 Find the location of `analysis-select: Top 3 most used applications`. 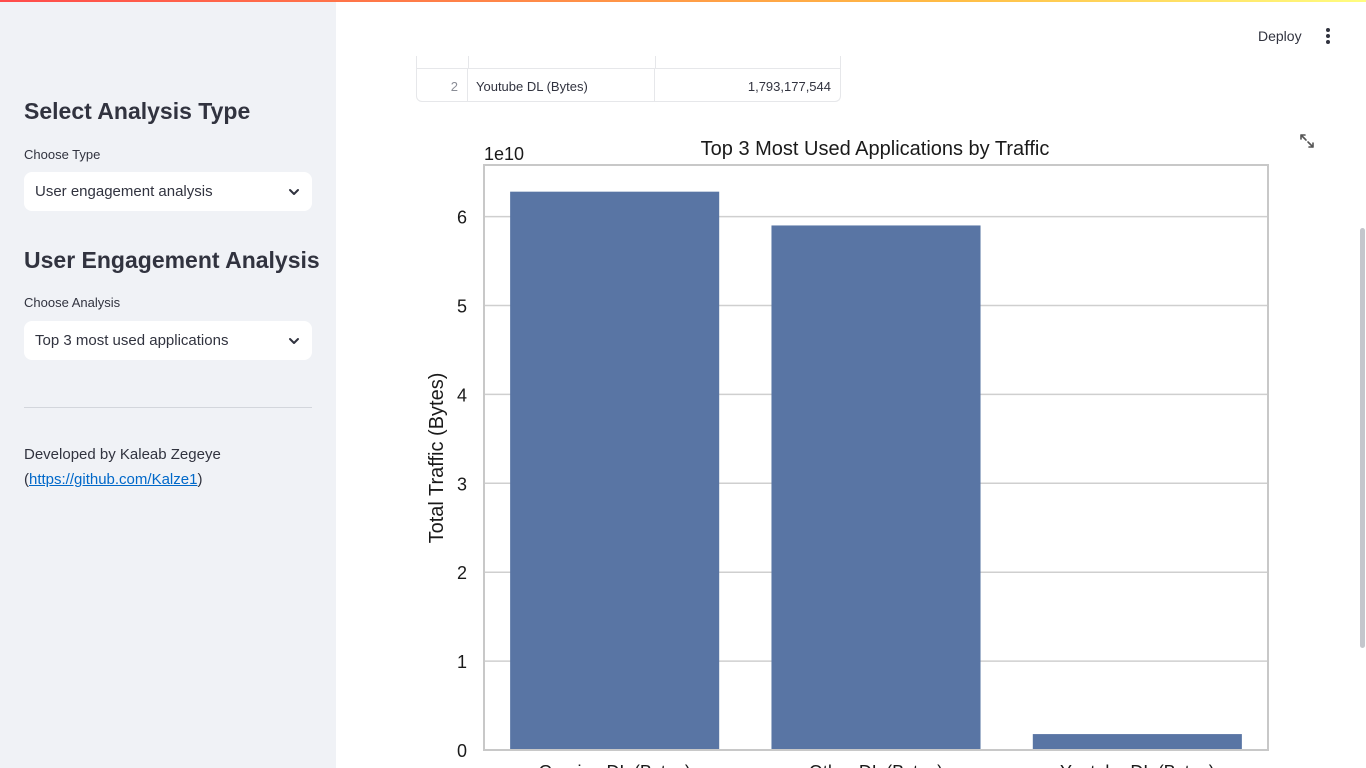

analysis-select: Top 3 most used applications is located at coordinates (168, 340).